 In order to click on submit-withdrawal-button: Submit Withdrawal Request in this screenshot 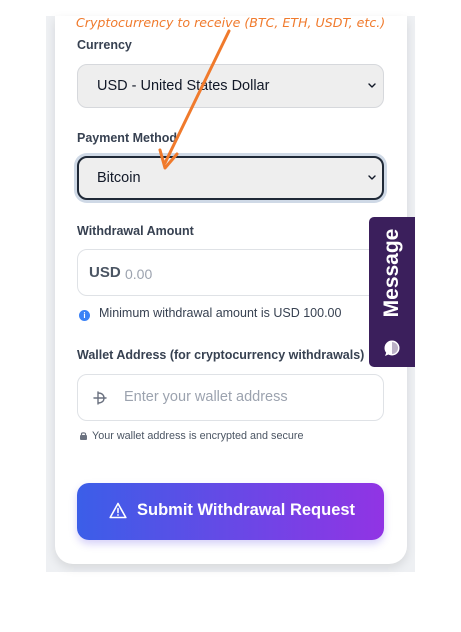, I will do `click(230, 511)`.